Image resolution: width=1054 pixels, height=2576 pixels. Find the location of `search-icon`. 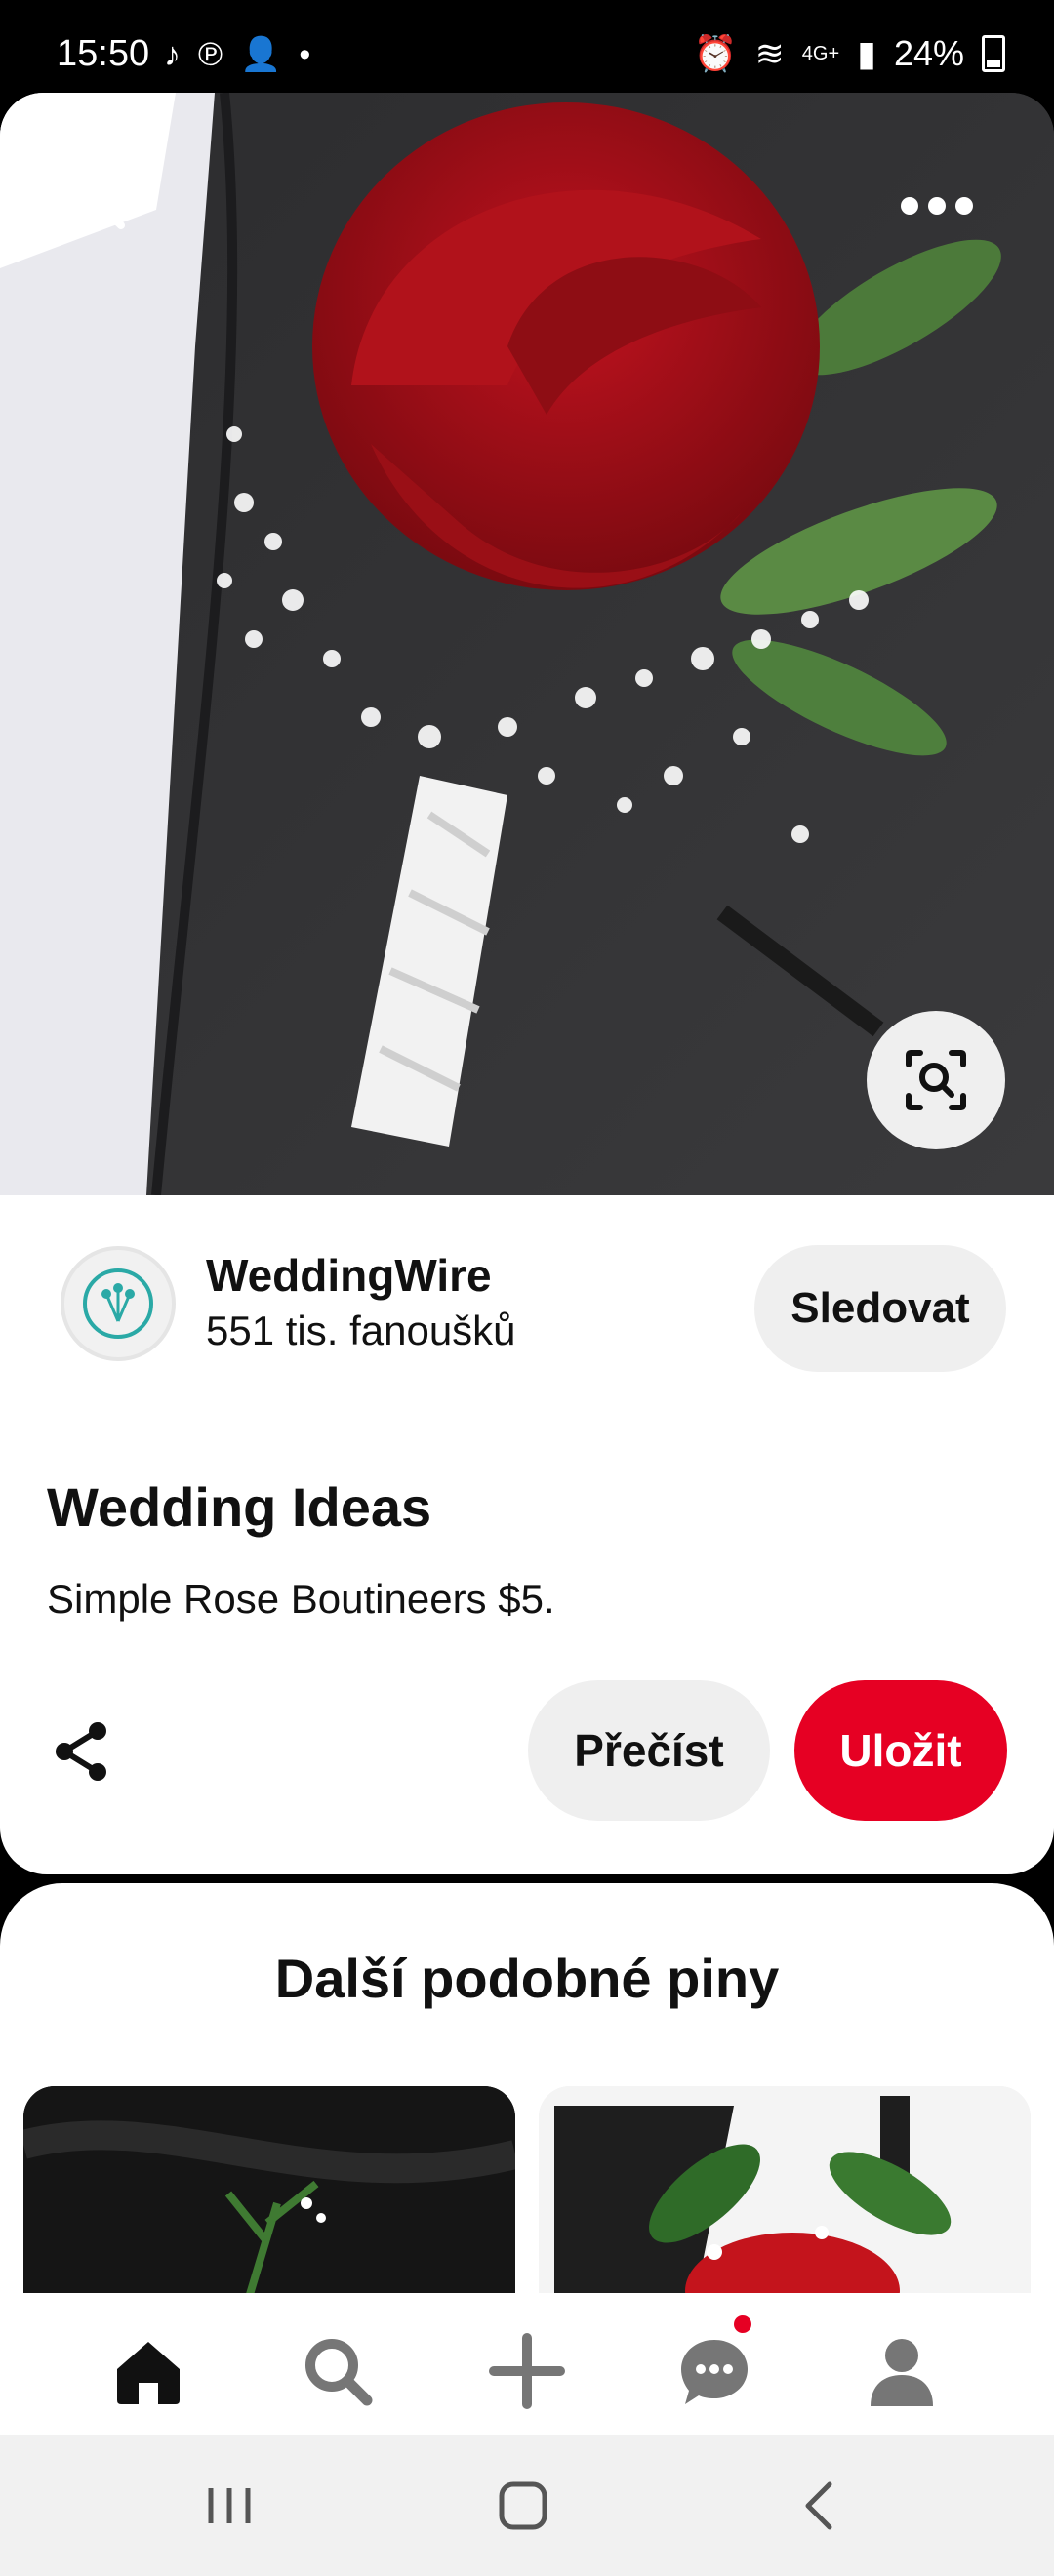

search-icon is located at coordinates (339, 2372).